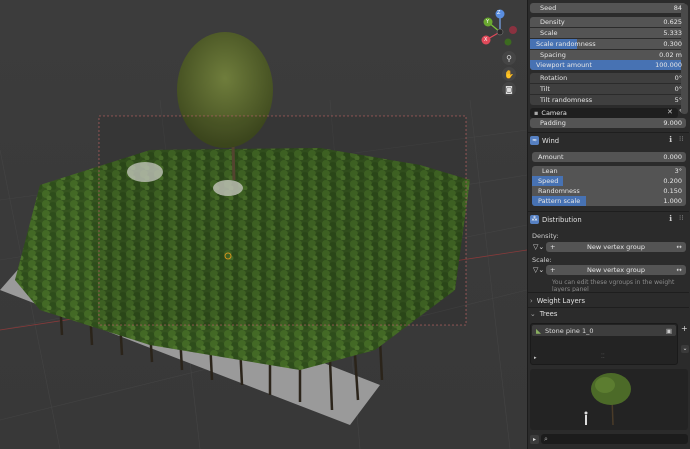 This screenshot has width=690, height=449. What do you see at coordinates (608, 8) in the screenshot?
I see `seed-field: Seed 84` at bounding box center [608, 8].